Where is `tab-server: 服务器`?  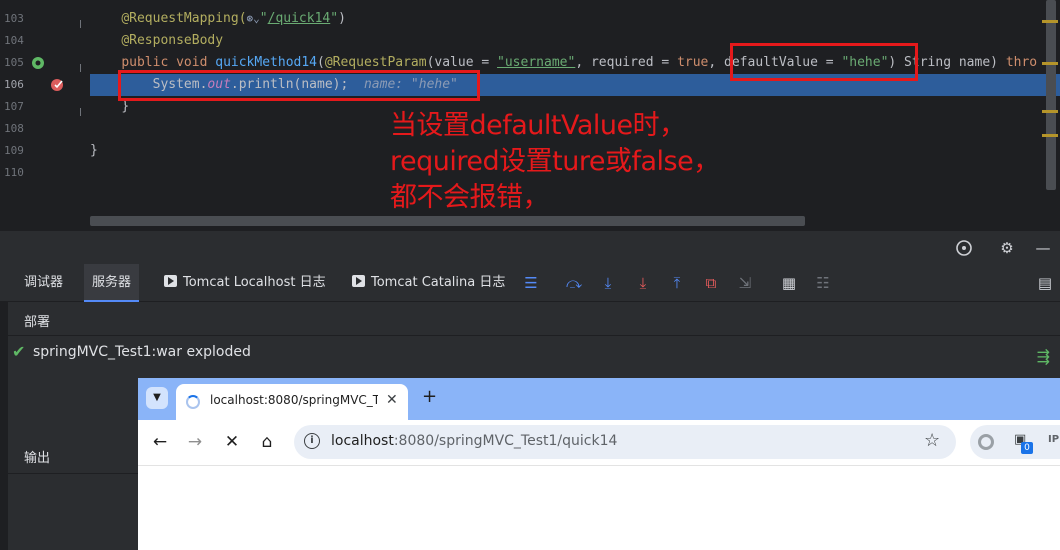 tab-server: 服务器 is located at coordinates (112, 283).